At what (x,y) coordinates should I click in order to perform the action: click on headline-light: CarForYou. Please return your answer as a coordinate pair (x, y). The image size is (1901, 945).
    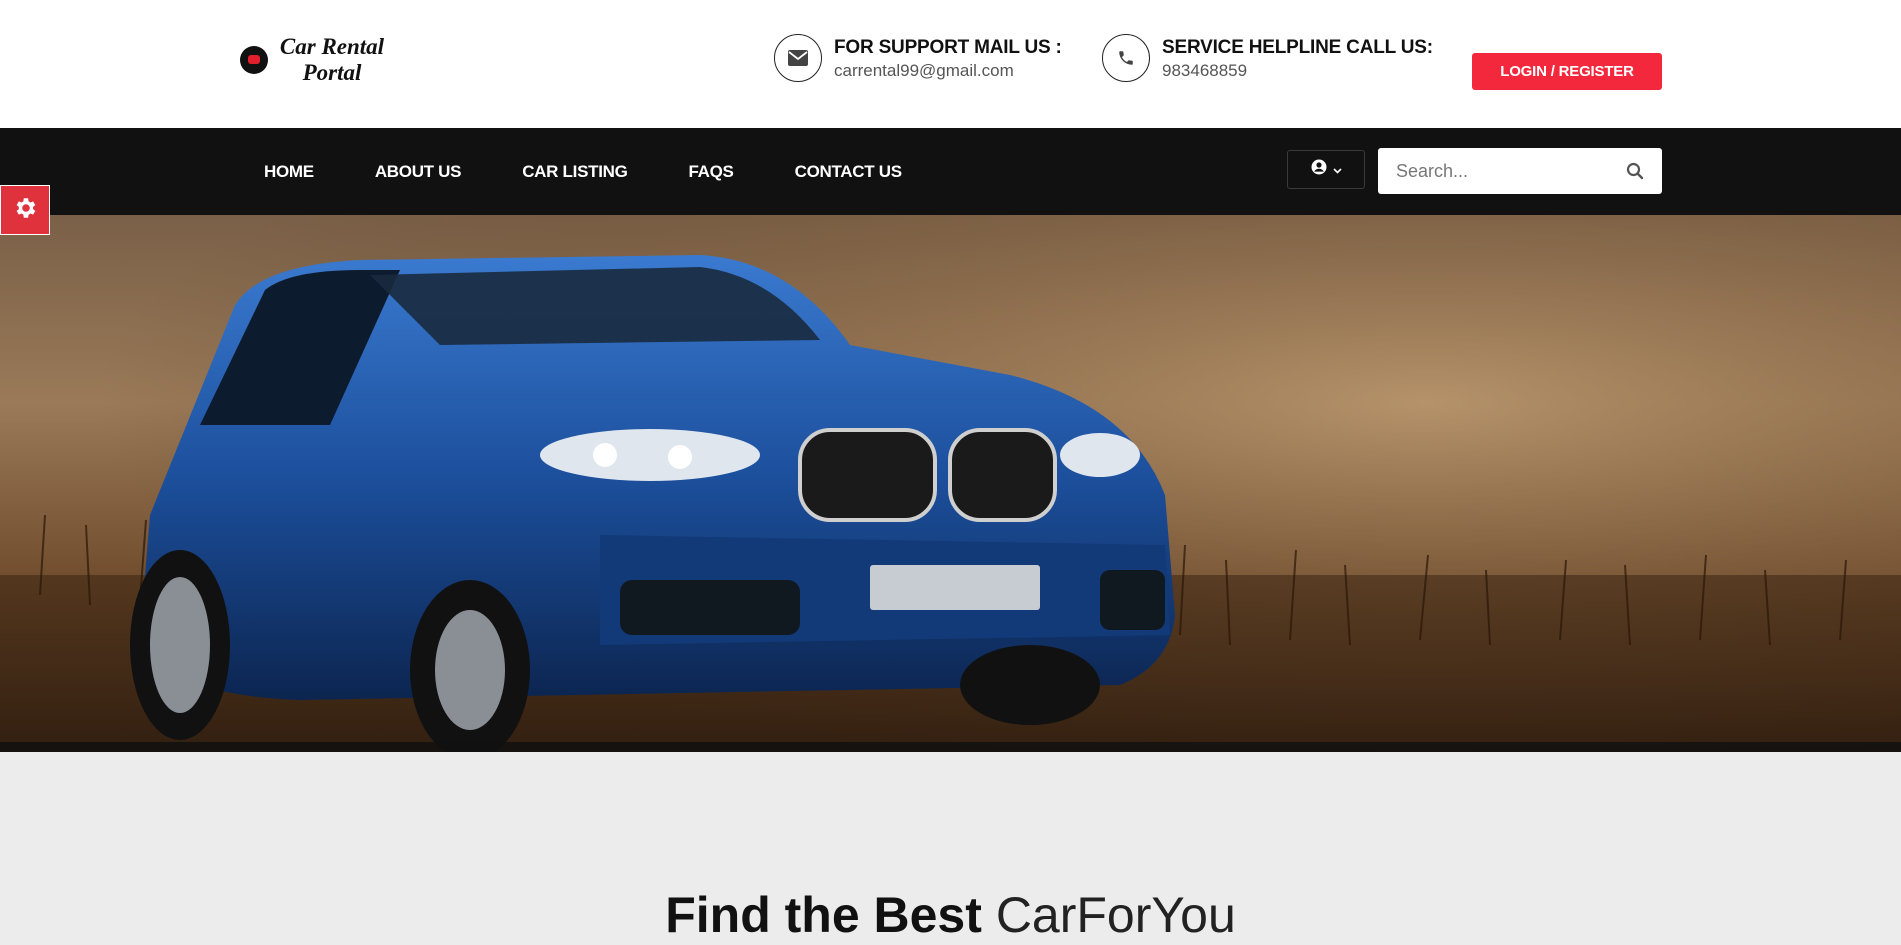
    Looking at the image, I should click on (1115, 915).